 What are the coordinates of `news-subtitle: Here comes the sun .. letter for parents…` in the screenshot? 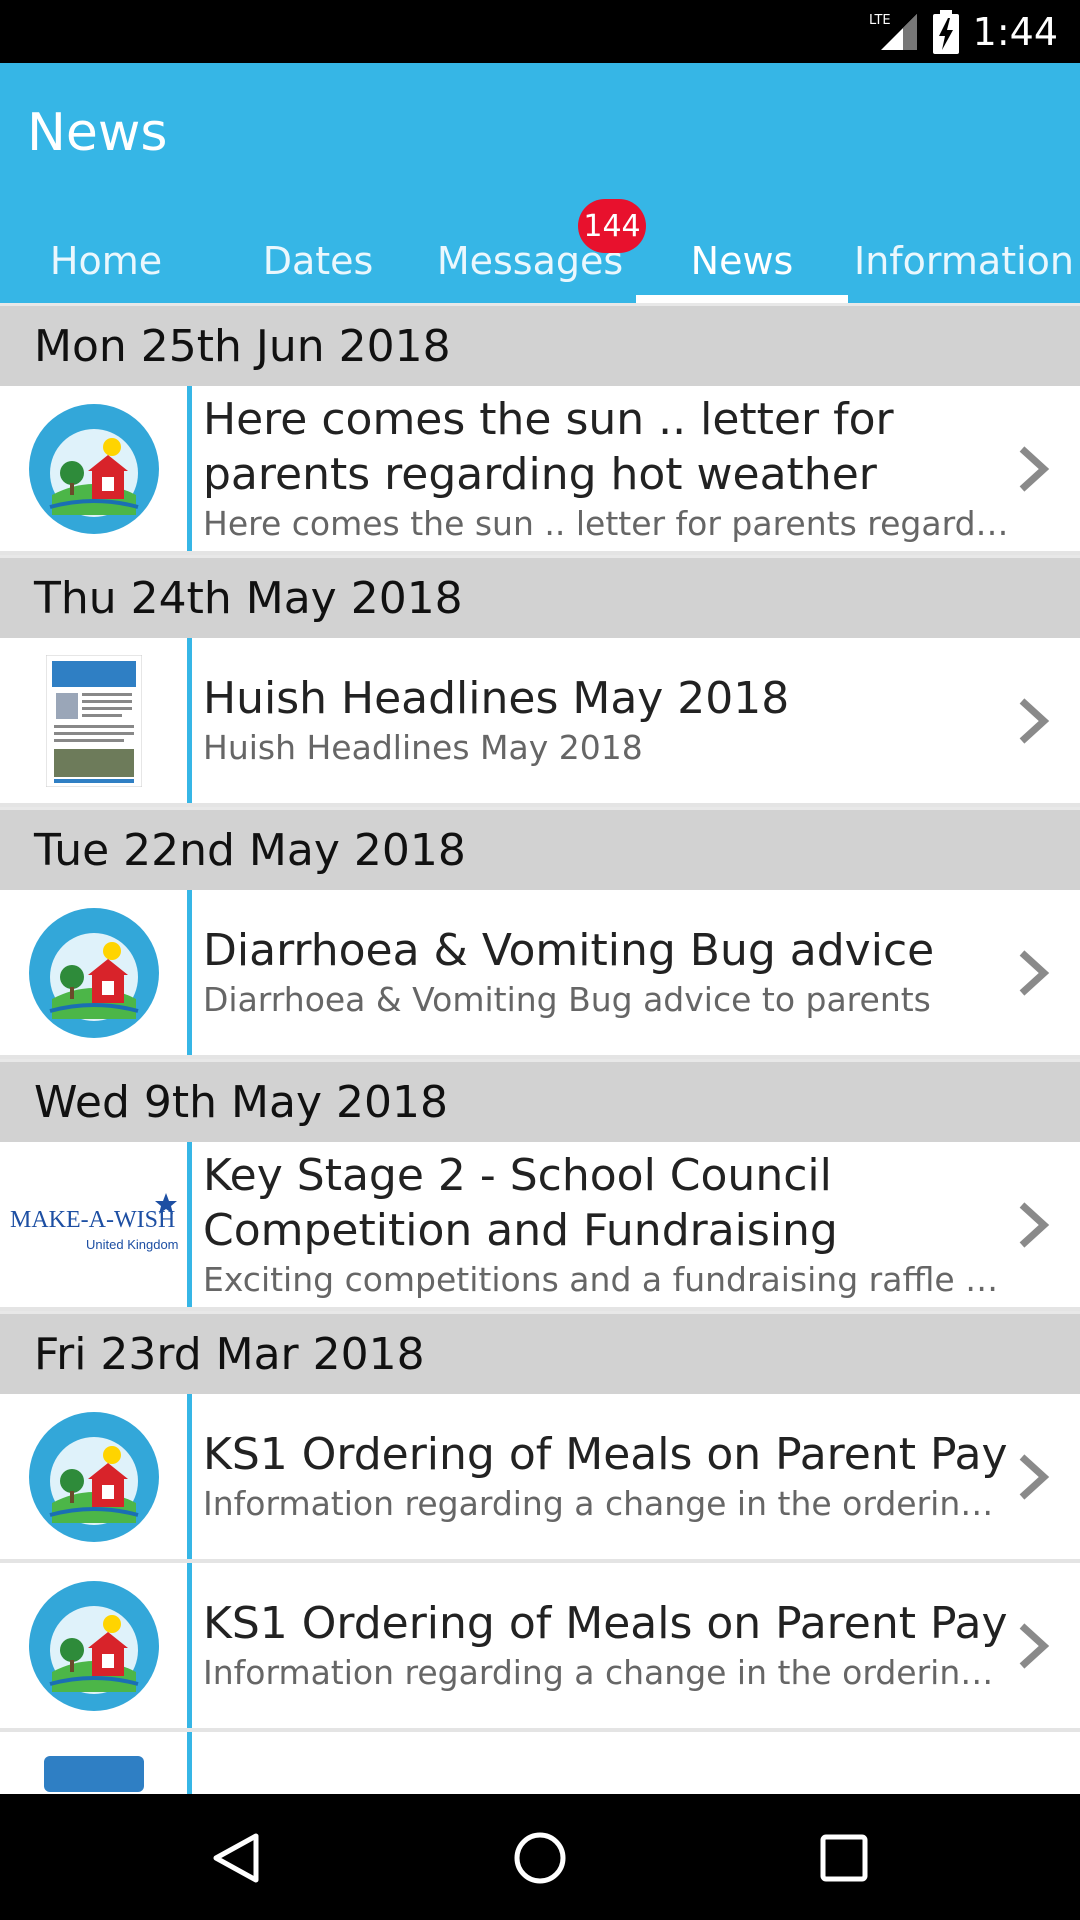 It's located at (608, 523).